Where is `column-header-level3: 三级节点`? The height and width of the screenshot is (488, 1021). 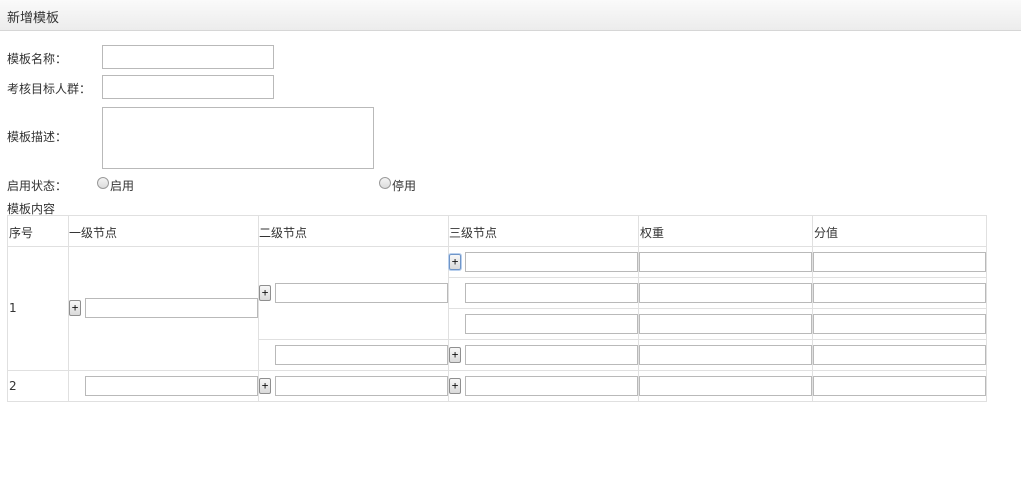
column-header-level3: 三级节点 is located at coordinates (473, 233).